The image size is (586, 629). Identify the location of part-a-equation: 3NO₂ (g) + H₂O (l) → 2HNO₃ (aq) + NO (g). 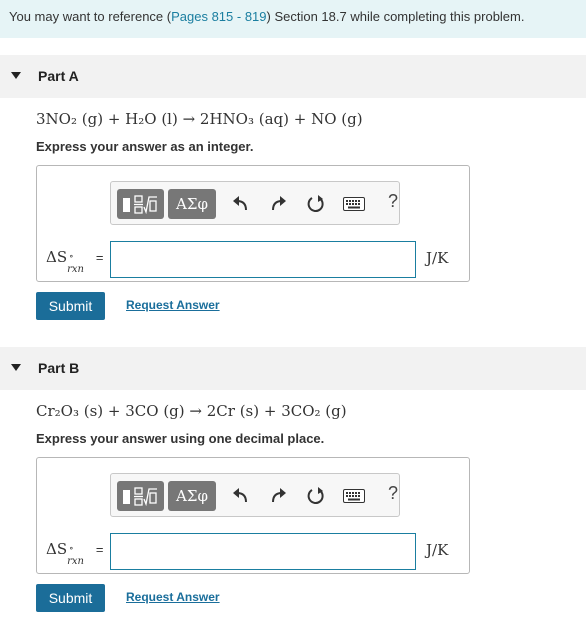
(199, 119).